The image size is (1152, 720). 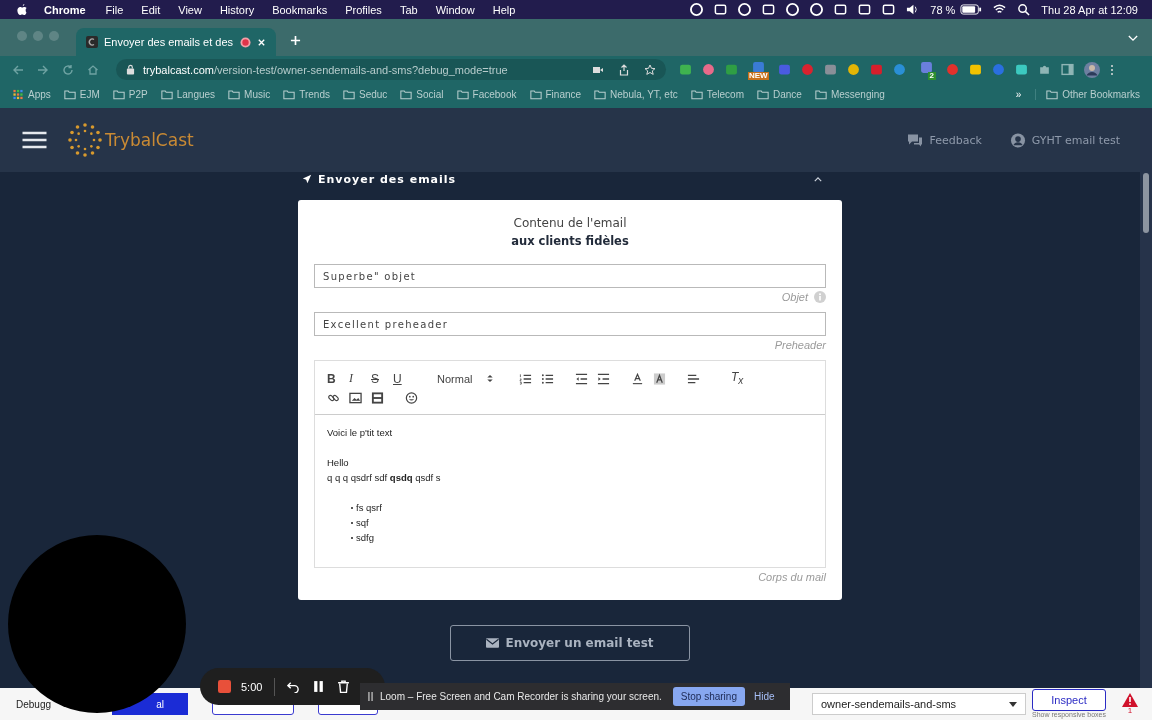 What do you see at coordinates (65, 9) in the screenshot?
I see `app-menu: Chrome` at bounding box center [65, 9].